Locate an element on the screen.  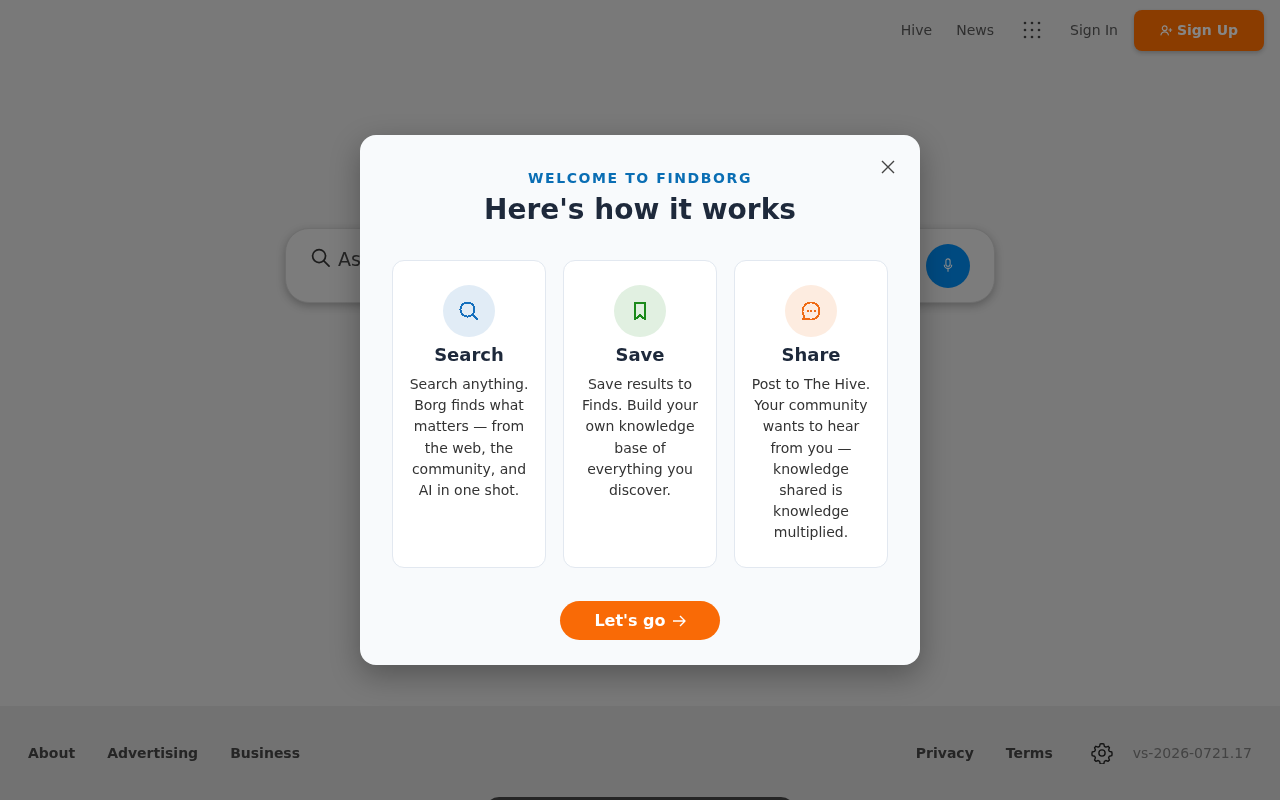
card-description: Save results to Finds. Build your own knowledge base of everything you discover. is located at coordinates (640, 437).